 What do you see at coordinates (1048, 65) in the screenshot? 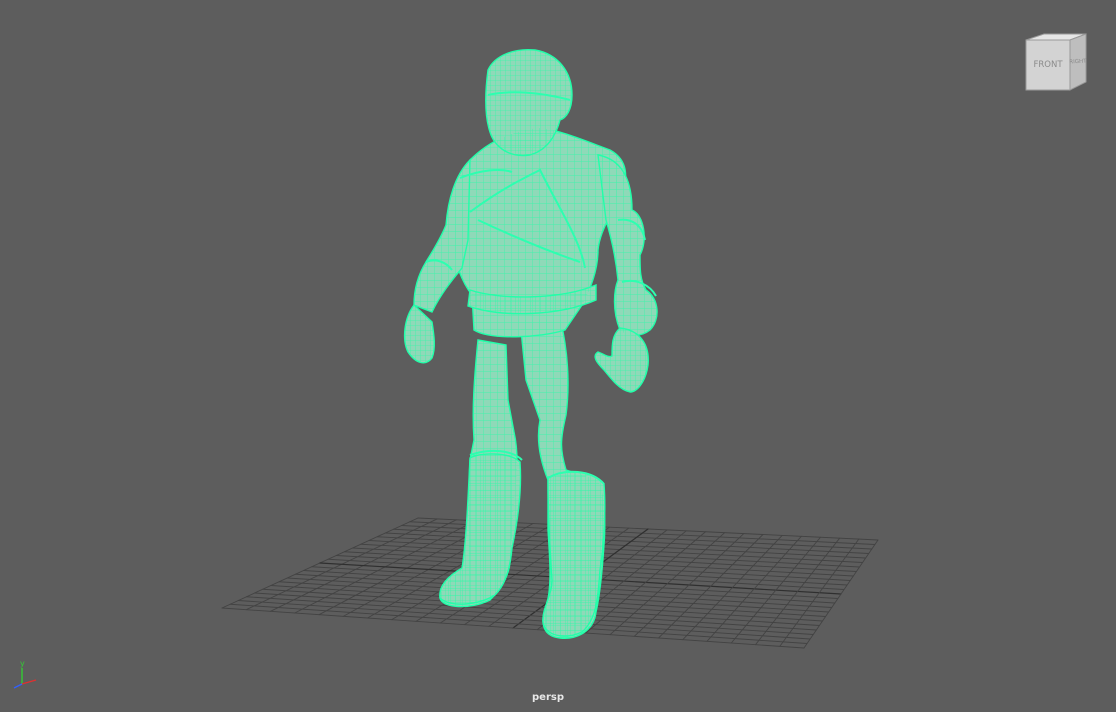
I see `view-cube-front-label: FRONT` at bounding box center [1048, 65].